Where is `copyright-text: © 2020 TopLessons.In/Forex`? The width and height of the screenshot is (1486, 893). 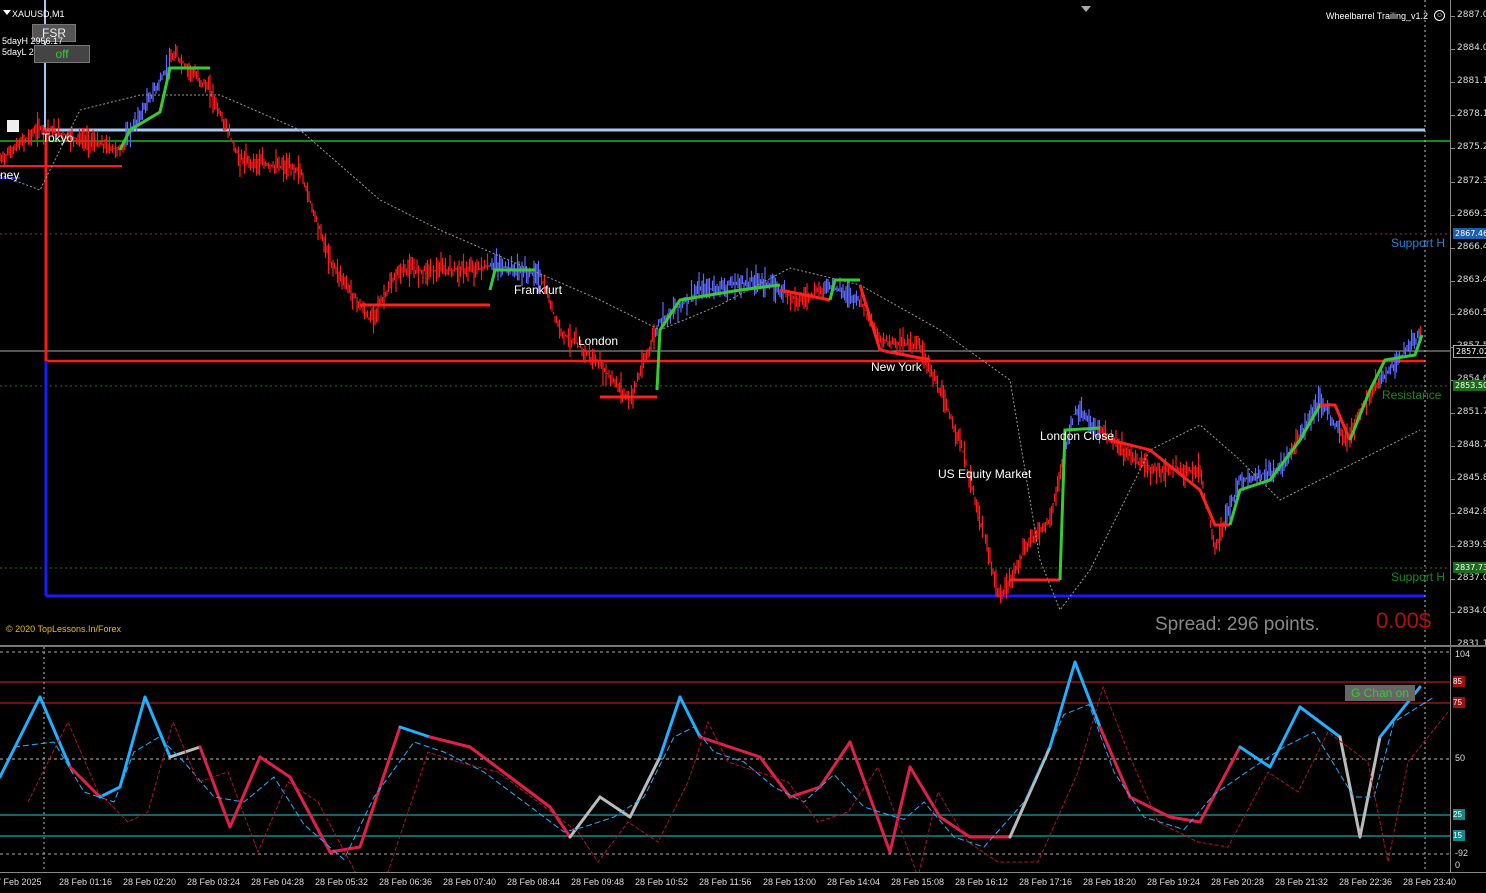 copyright-text: © 2020 TopLessons.In/Forex is located at coordinates (64, 629).